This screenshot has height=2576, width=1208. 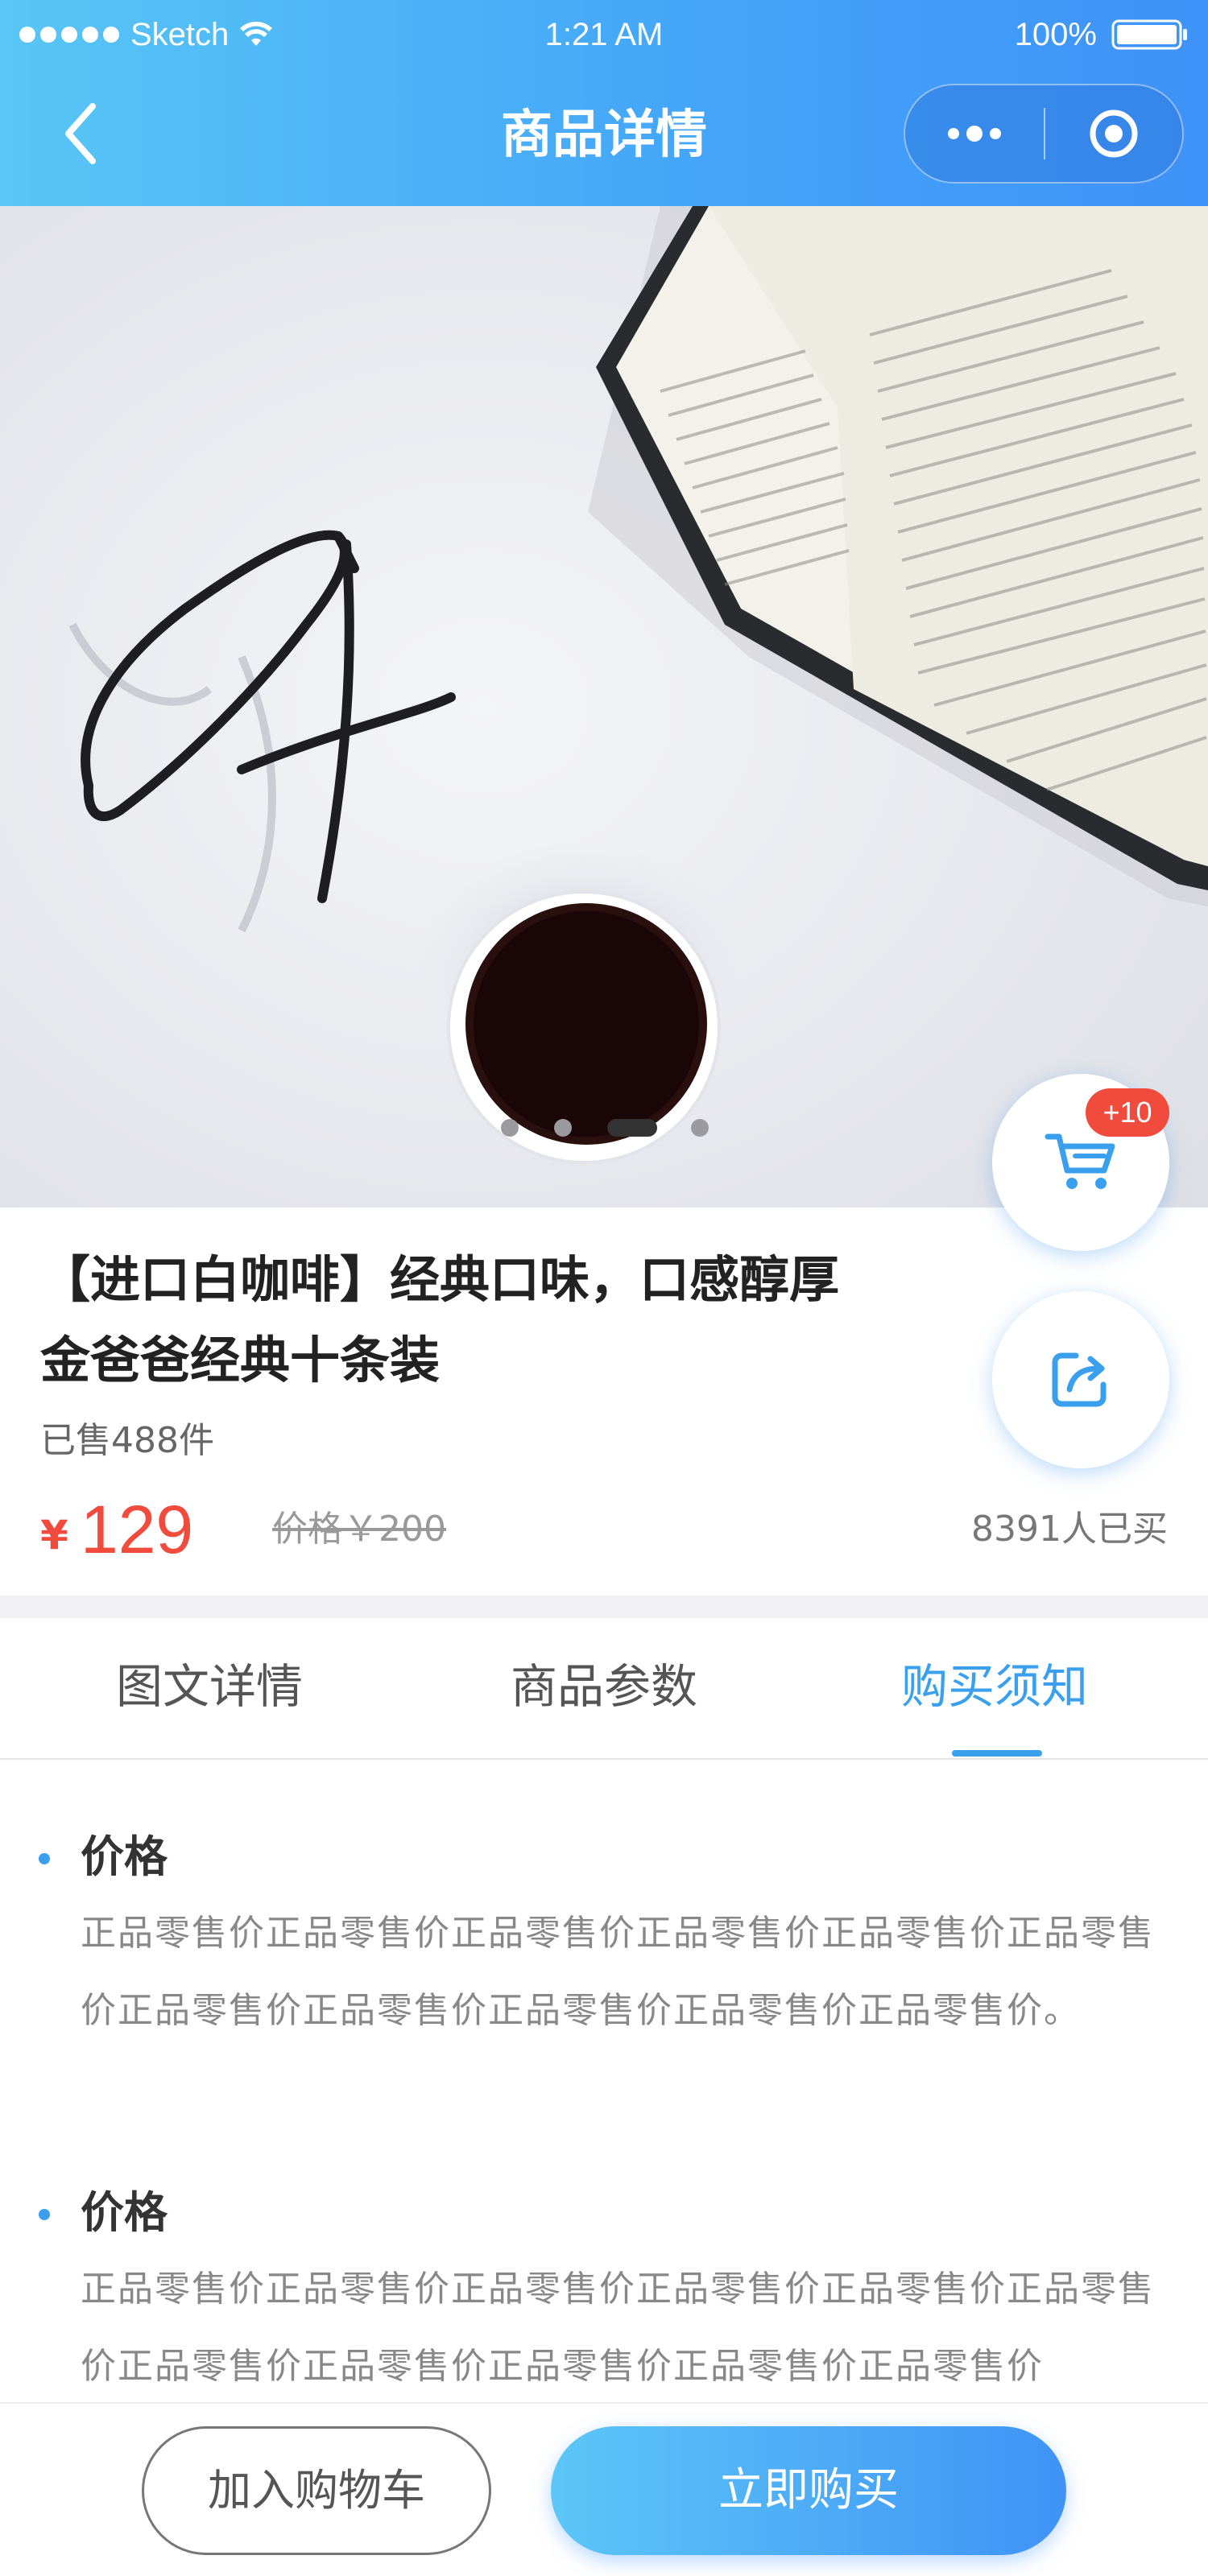 I want to click on share-button, so click(x=1080, y=1379).